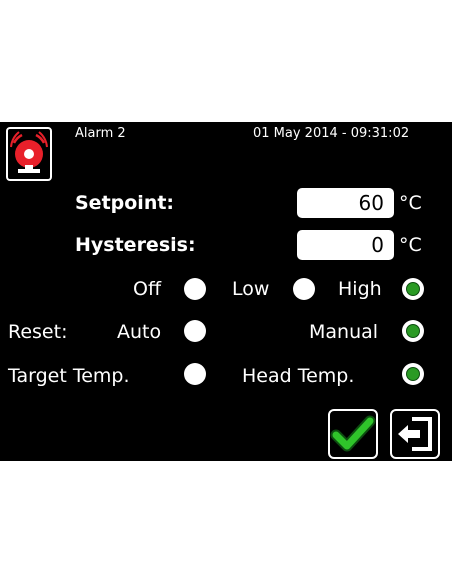 The width and height of the screenshot is (452, 584). What do you see at coordinates (345, 203) in the screenshot?
I see `setpoint-field: 60` at bounding box center [345, 203].